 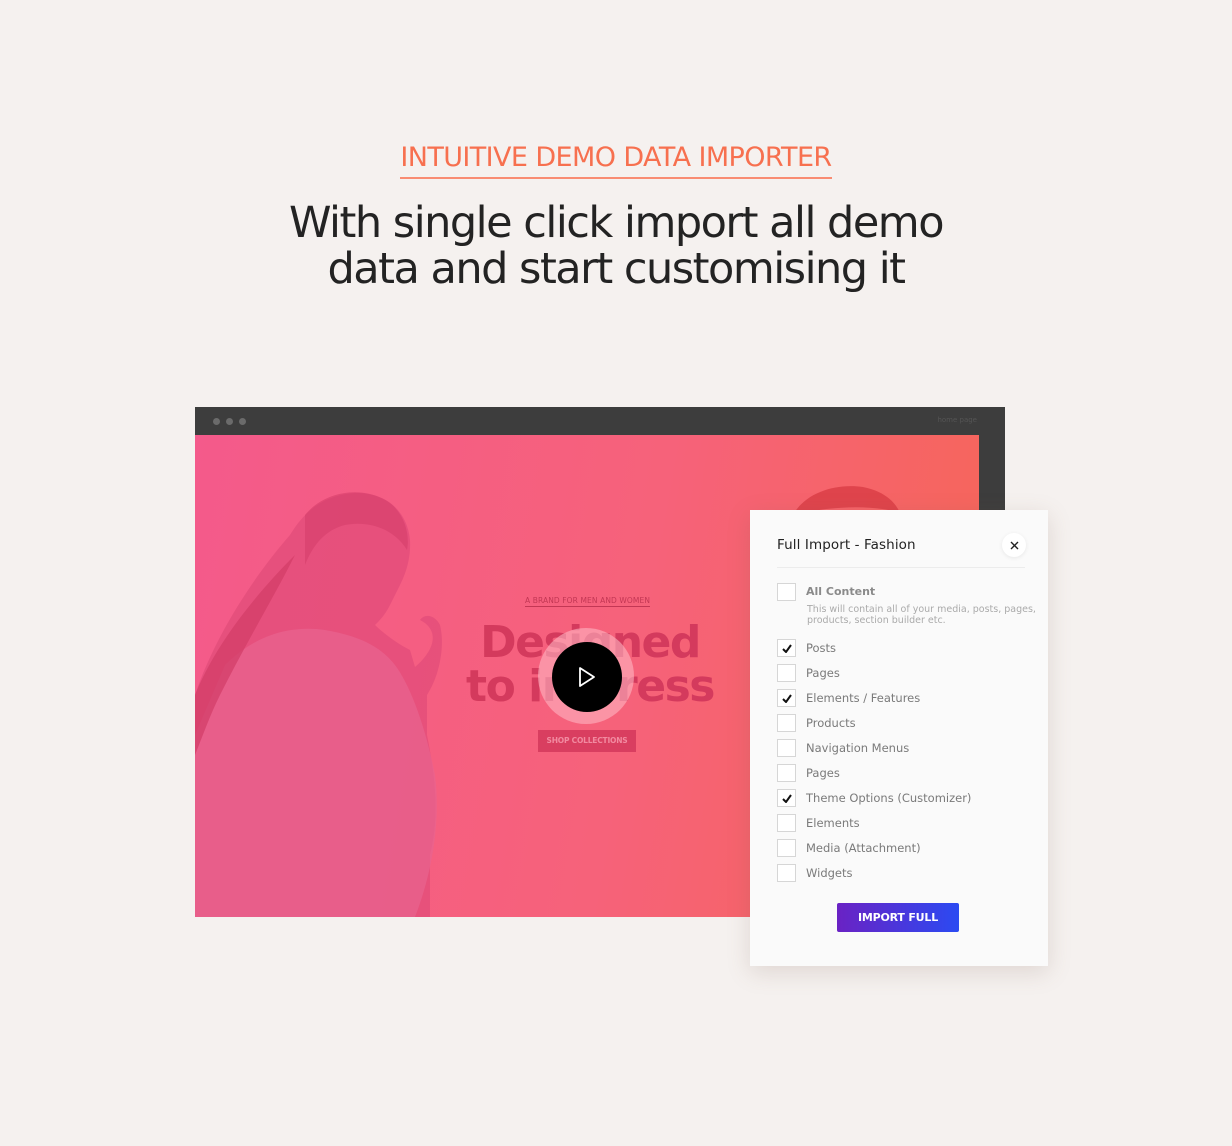 What do you see at coordinates (901, 567) in the screenshot?
I see `dialog-divider` at bounding box center [901, 567].